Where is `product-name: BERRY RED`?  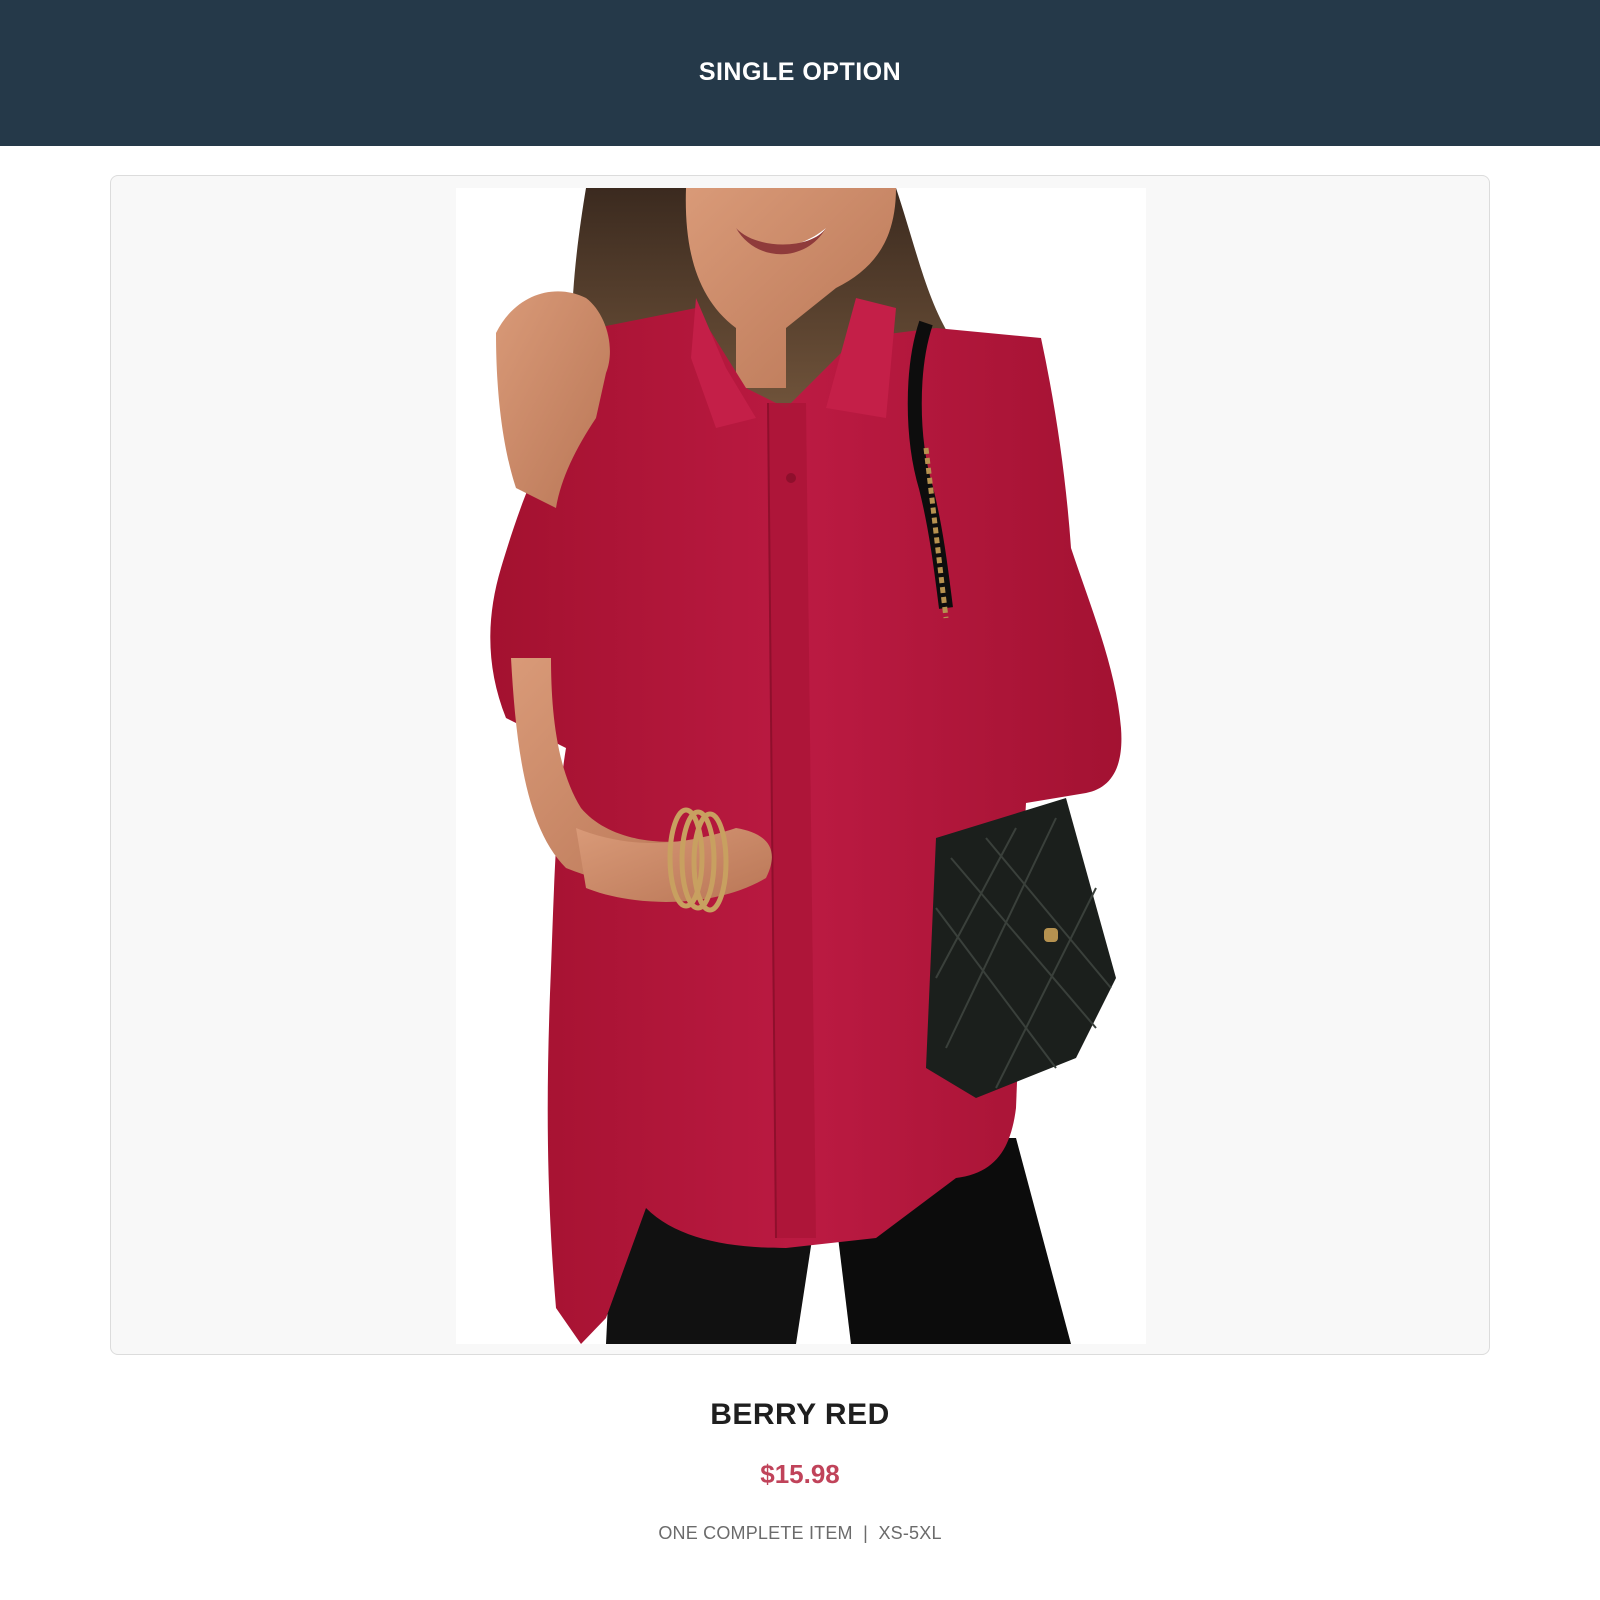
product-name: BERRY RED is located at coordinates (800, 1414).